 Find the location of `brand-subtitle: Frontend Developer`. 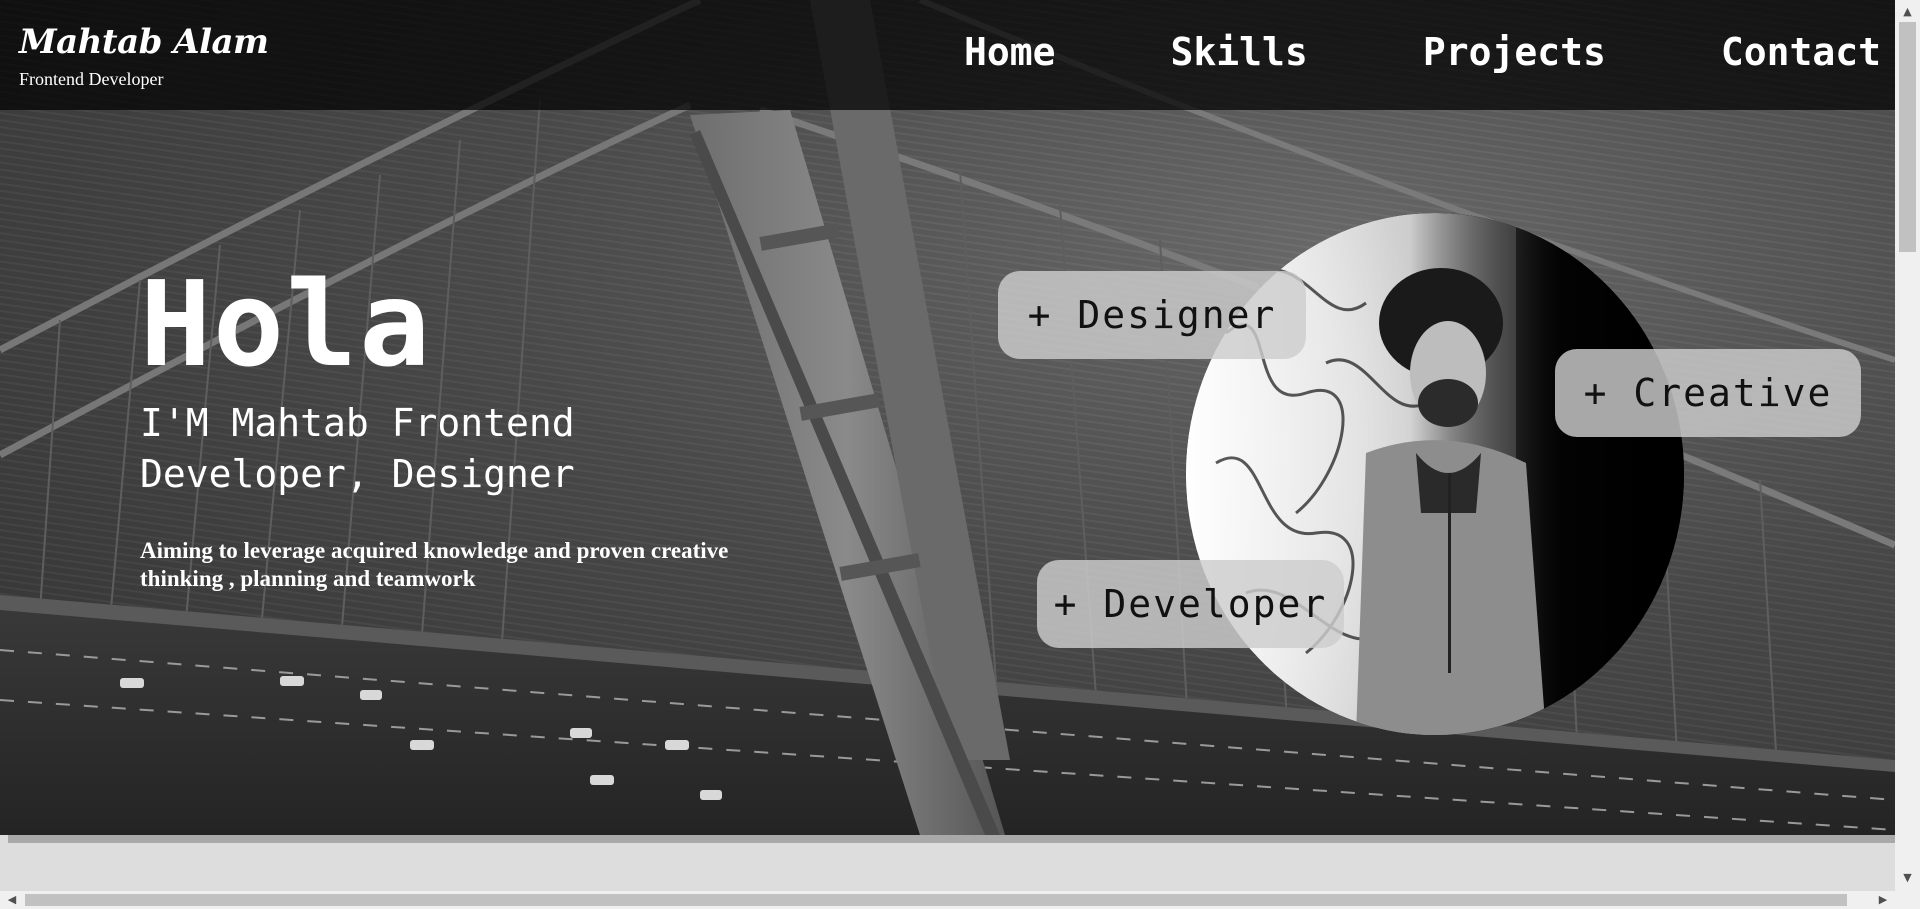

brand-subtitle: Frontend Developer is located at coordinates (91, 79).